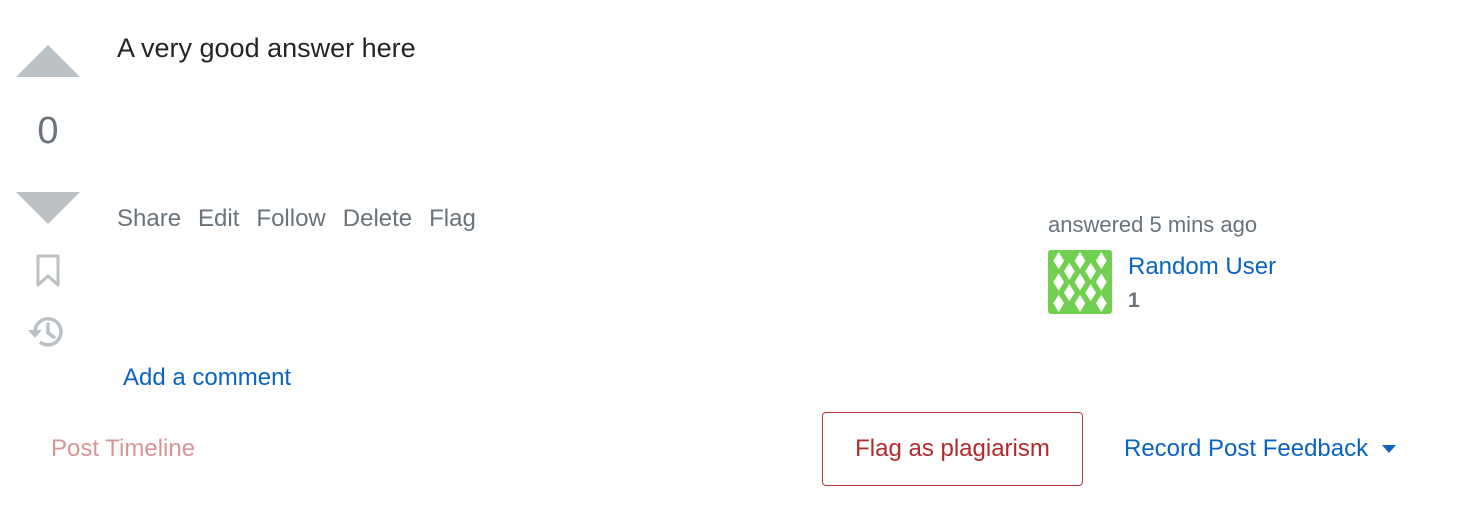 This screenshot has width=1458, height=524. I want to click on flag-link: Flag, so click(452, 219).